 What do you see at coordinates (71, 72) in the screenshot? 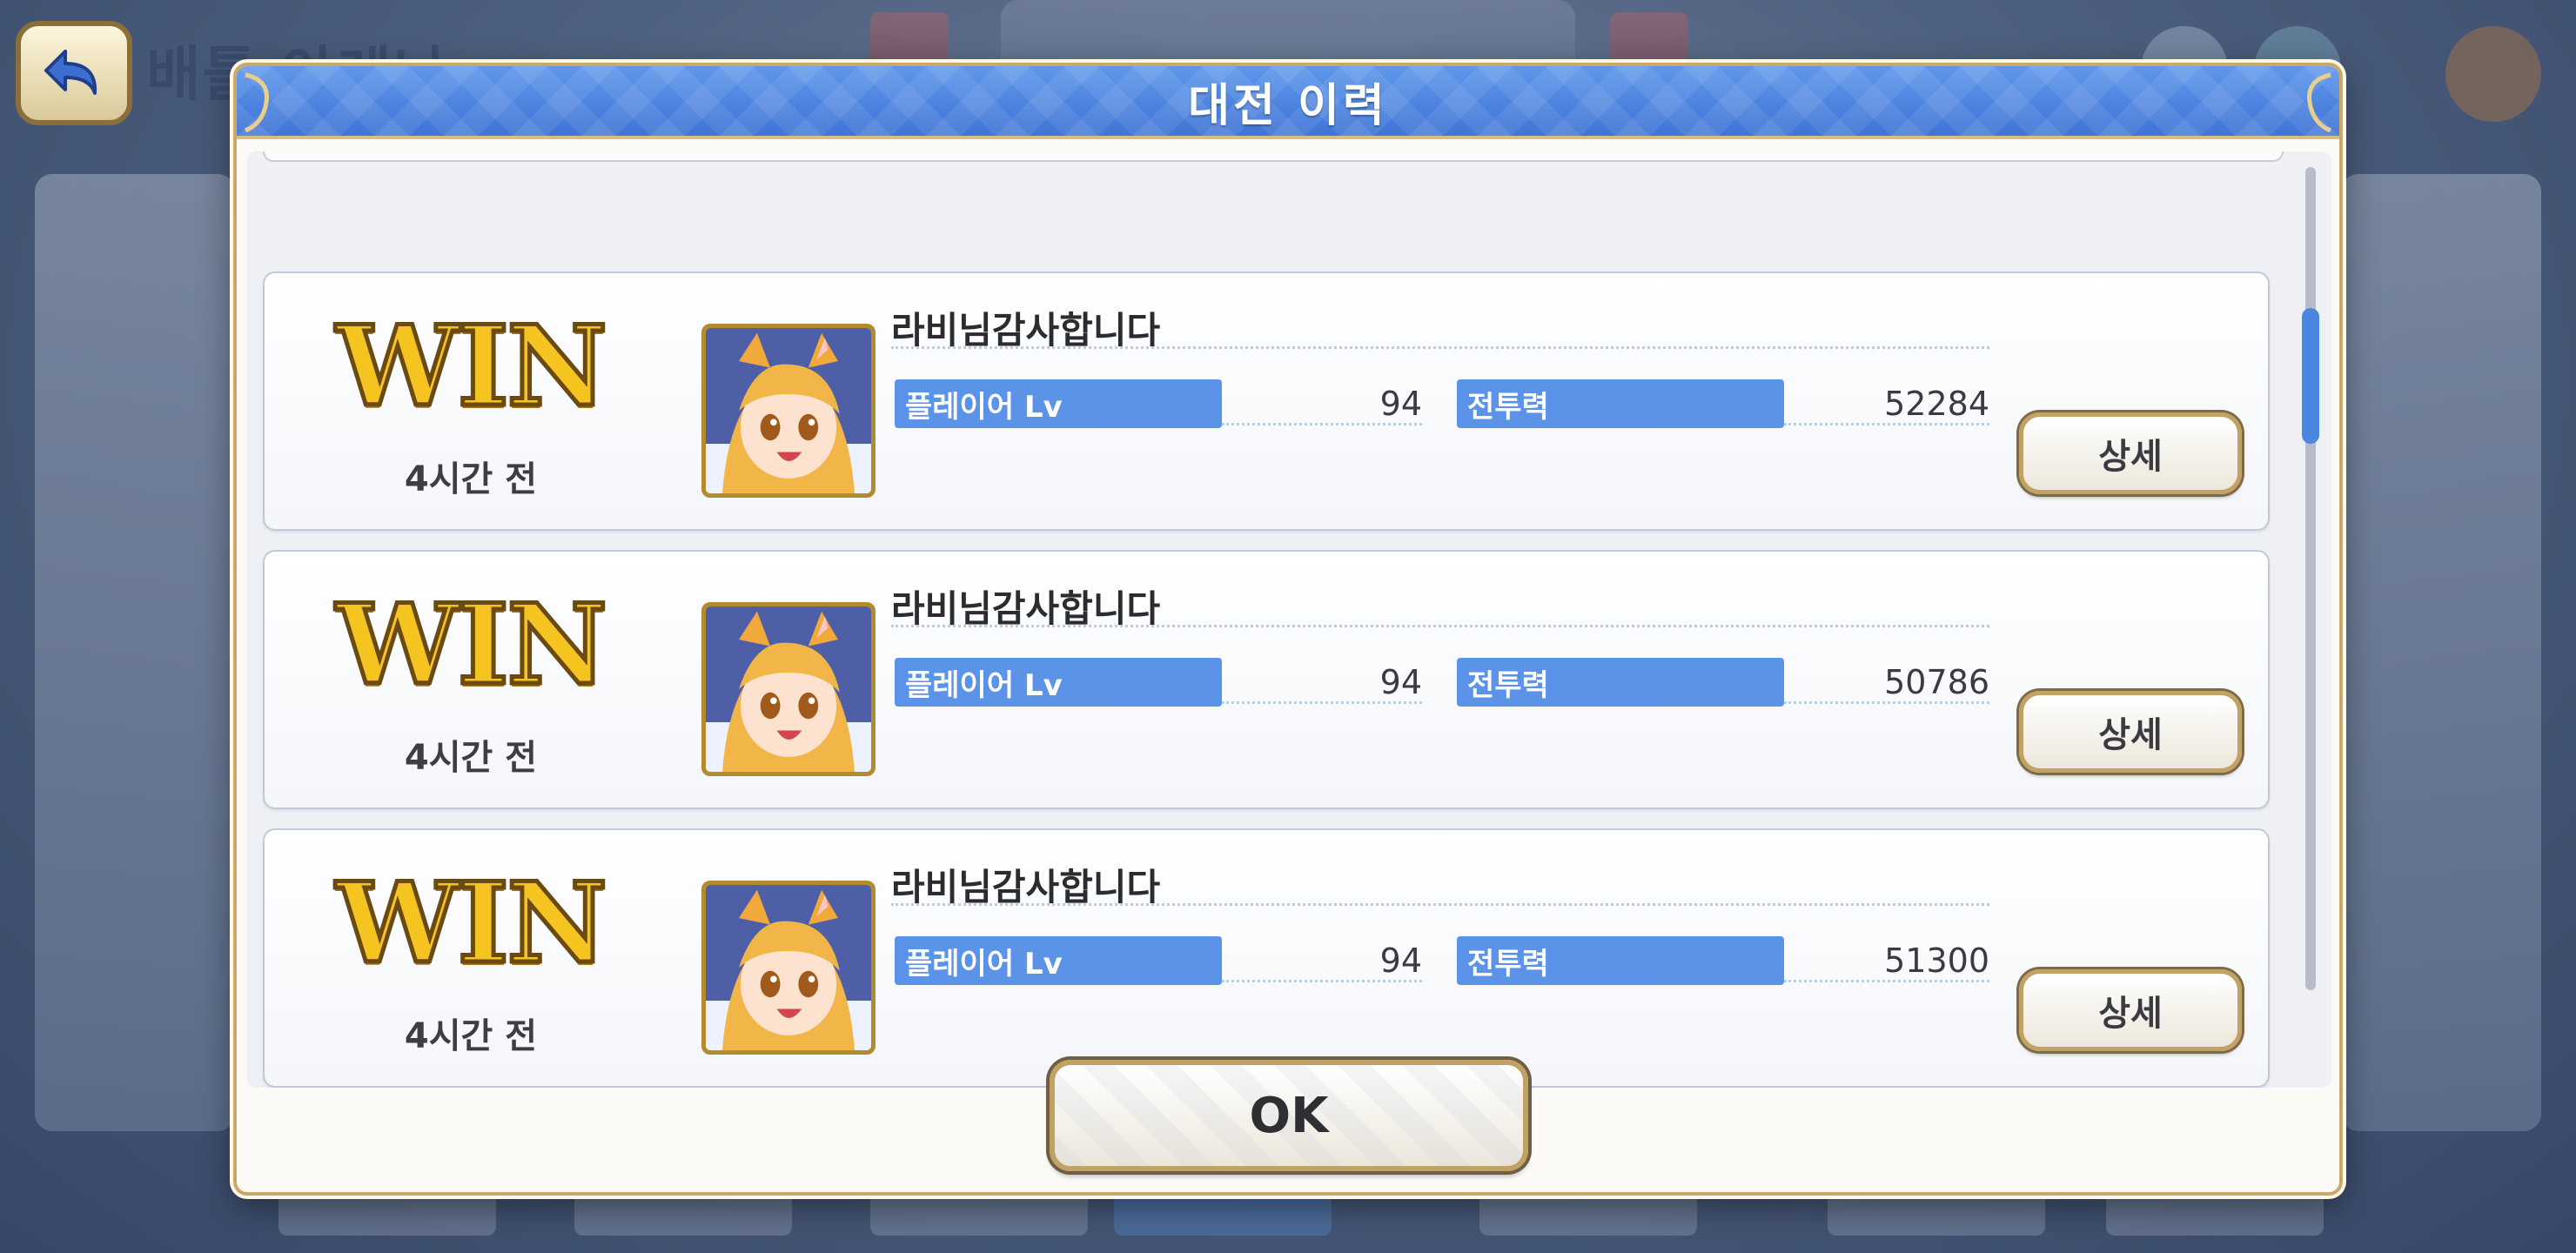
I see `back-arrow-icon` at bounding box center [71, 72].